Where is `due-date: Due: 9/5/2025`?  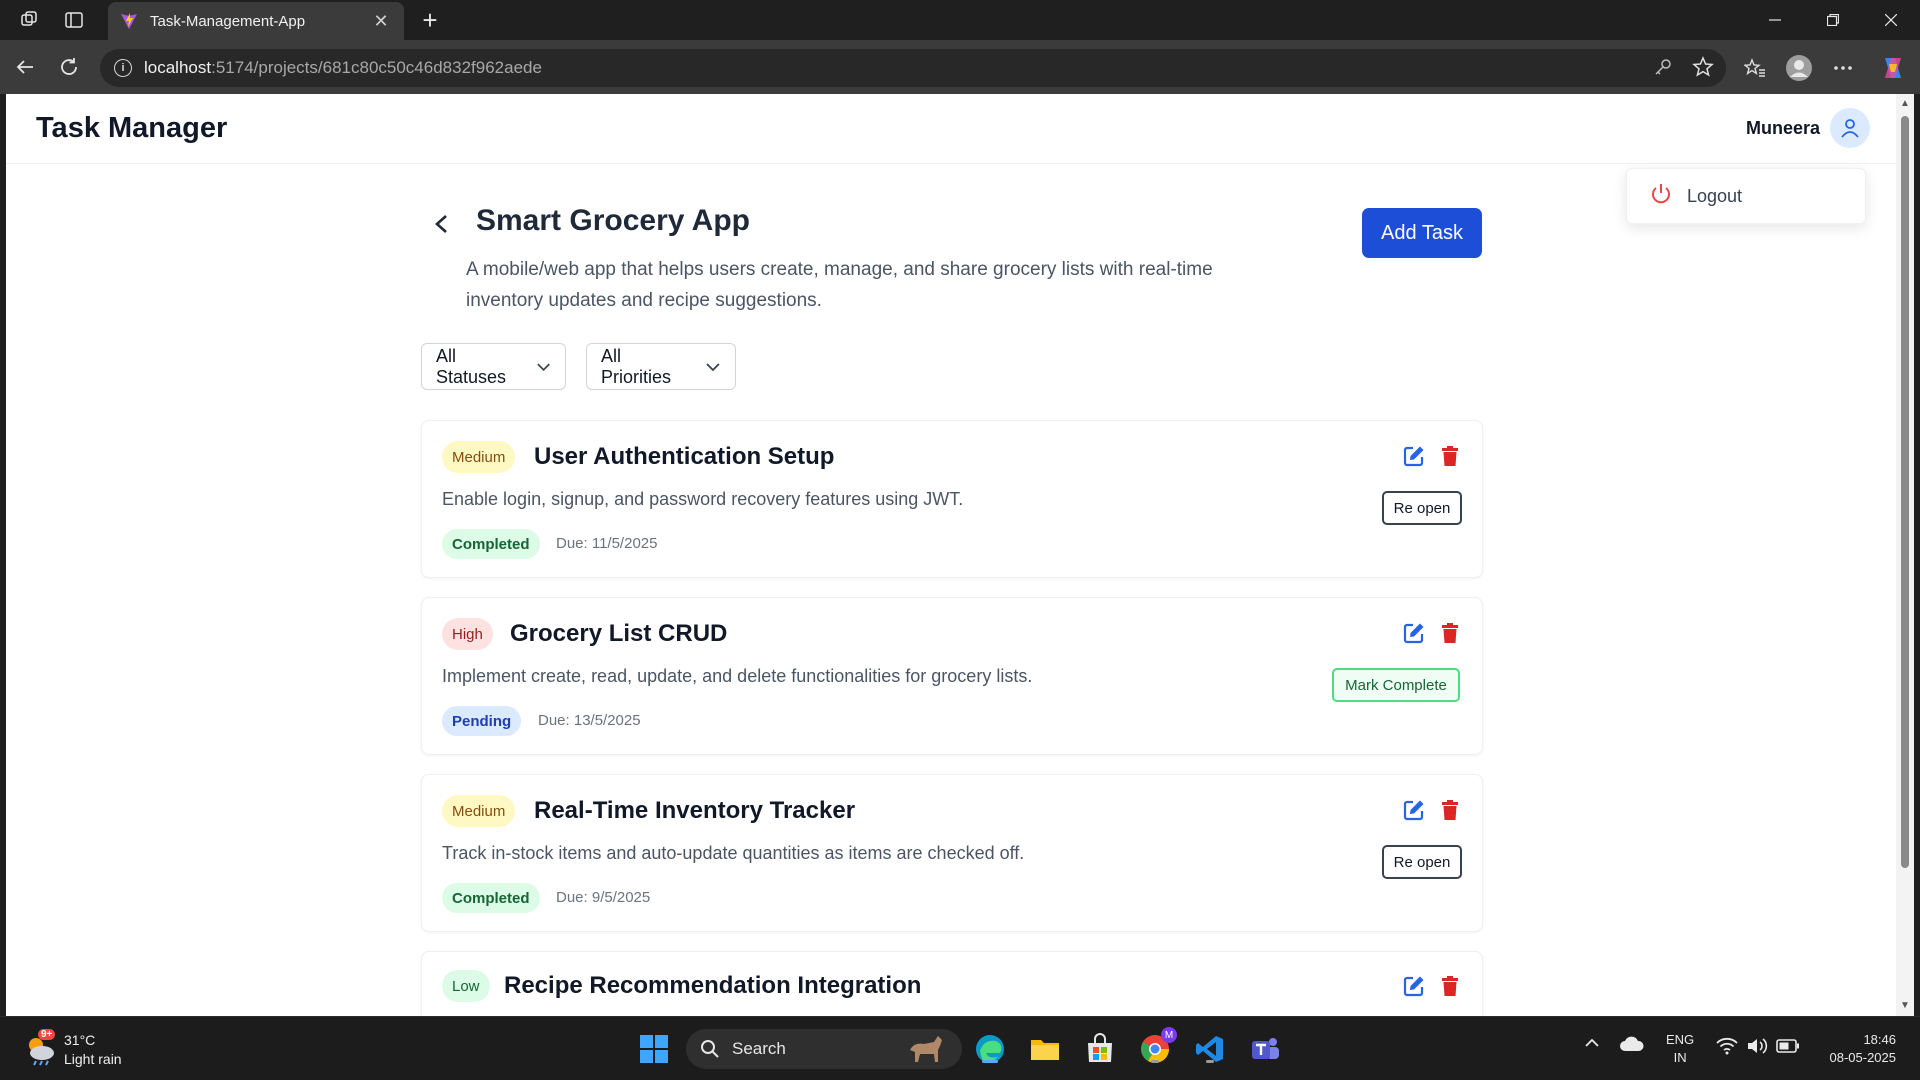
due-date: Due: 9/5/2025 is located at coordinates (603, 897).